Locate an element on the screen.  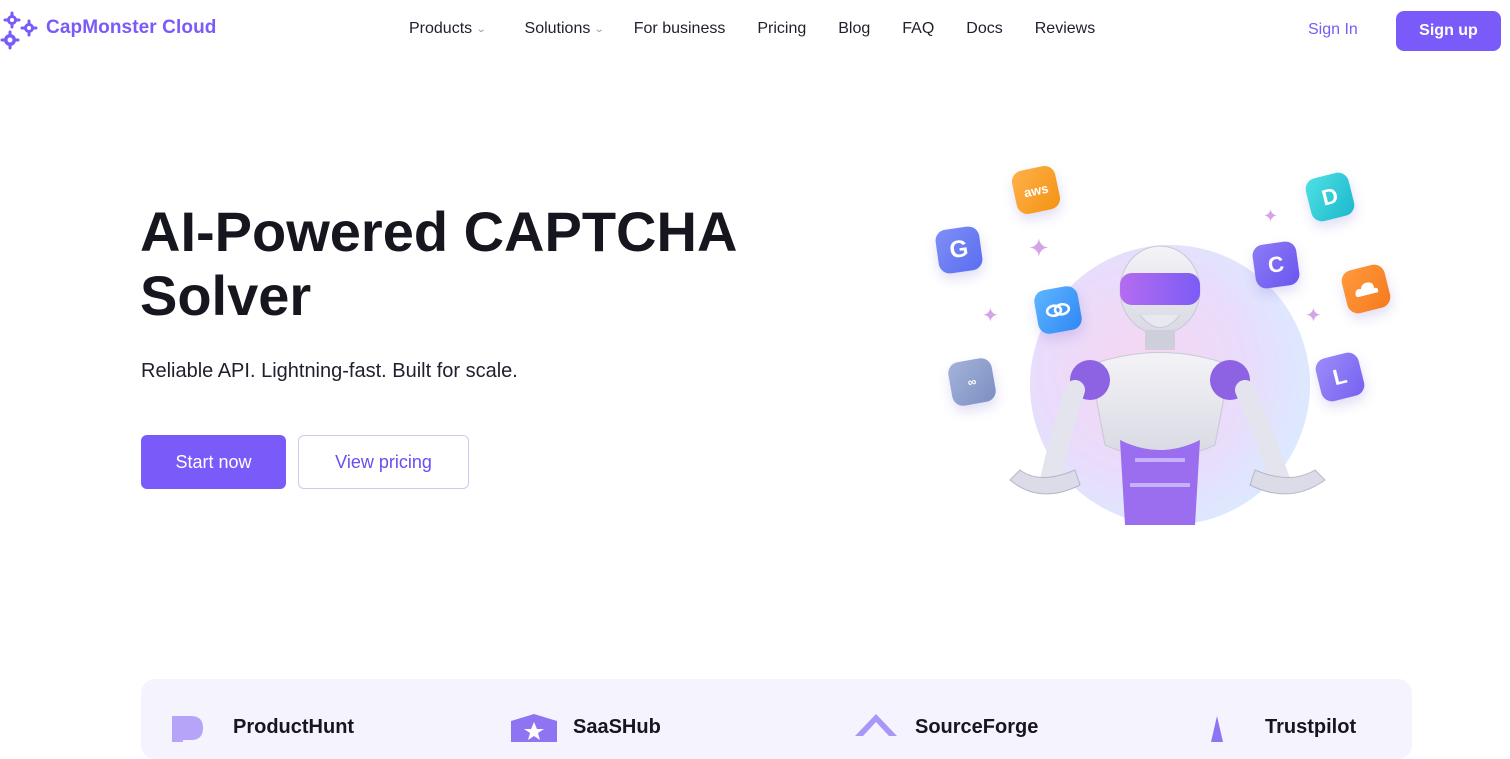
d-logo-text: D is located at coordinates (1330, 196).